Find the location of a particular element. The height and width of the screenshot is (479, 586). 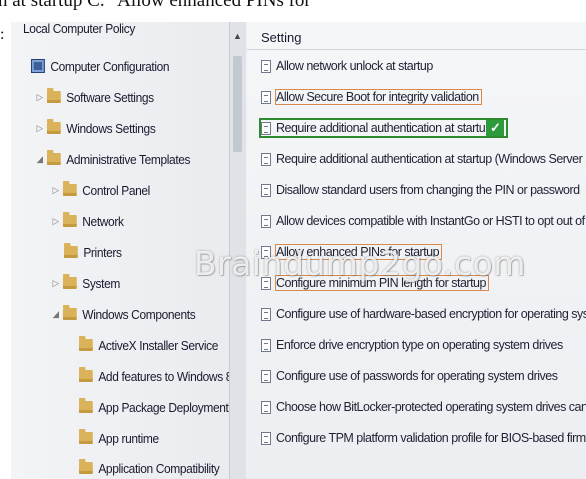

setting-row: Allow enhanced PINs for startup is located at coordinates (352, 252).